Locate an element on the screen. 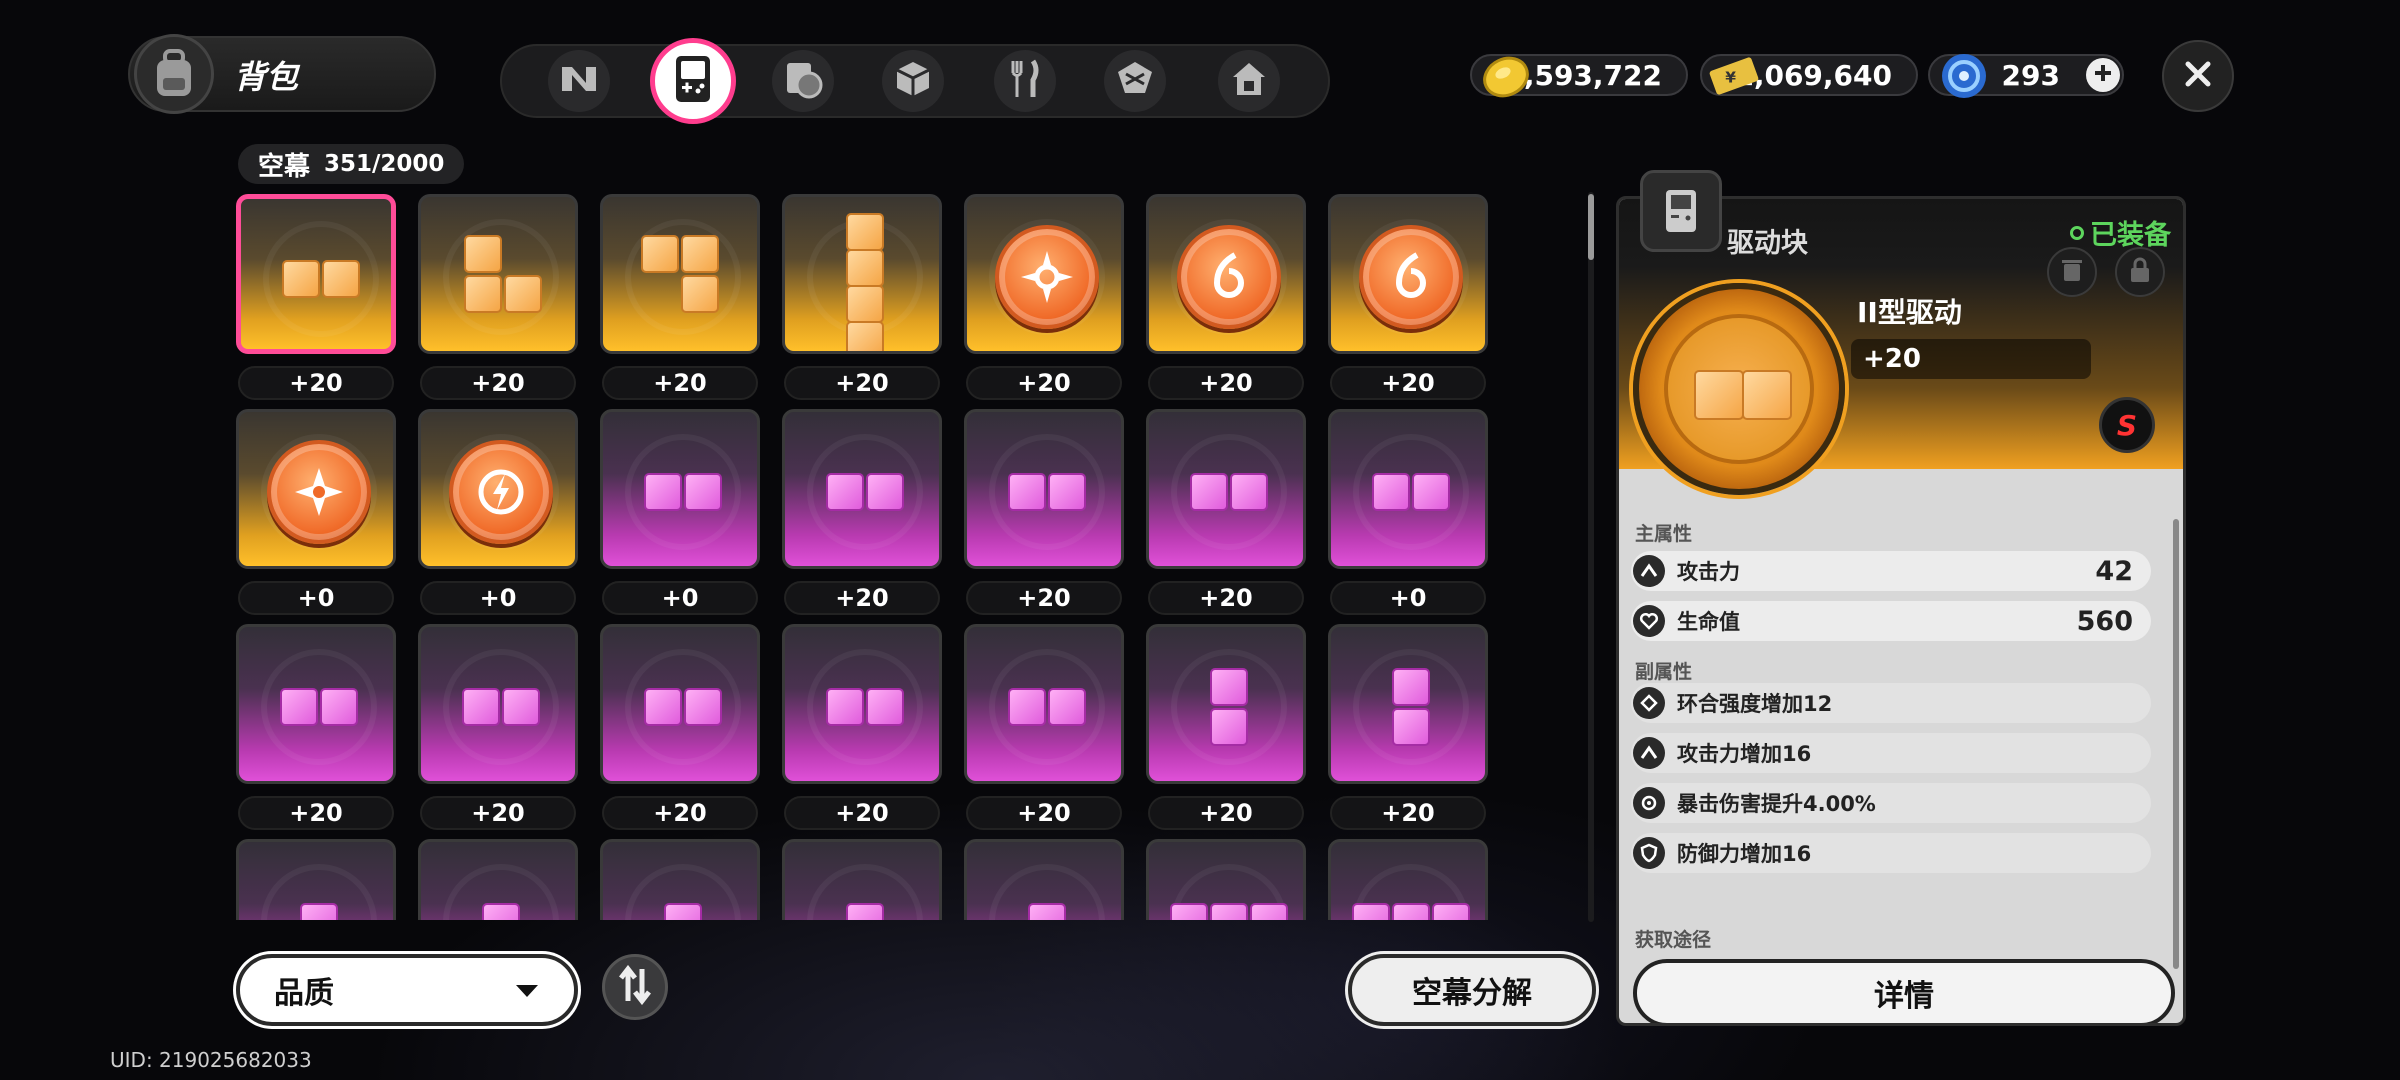 Image resolution: width=2400 pixels, height=1080 pixels. stat-label: 生命值 is located at coordinates (1708, 622).